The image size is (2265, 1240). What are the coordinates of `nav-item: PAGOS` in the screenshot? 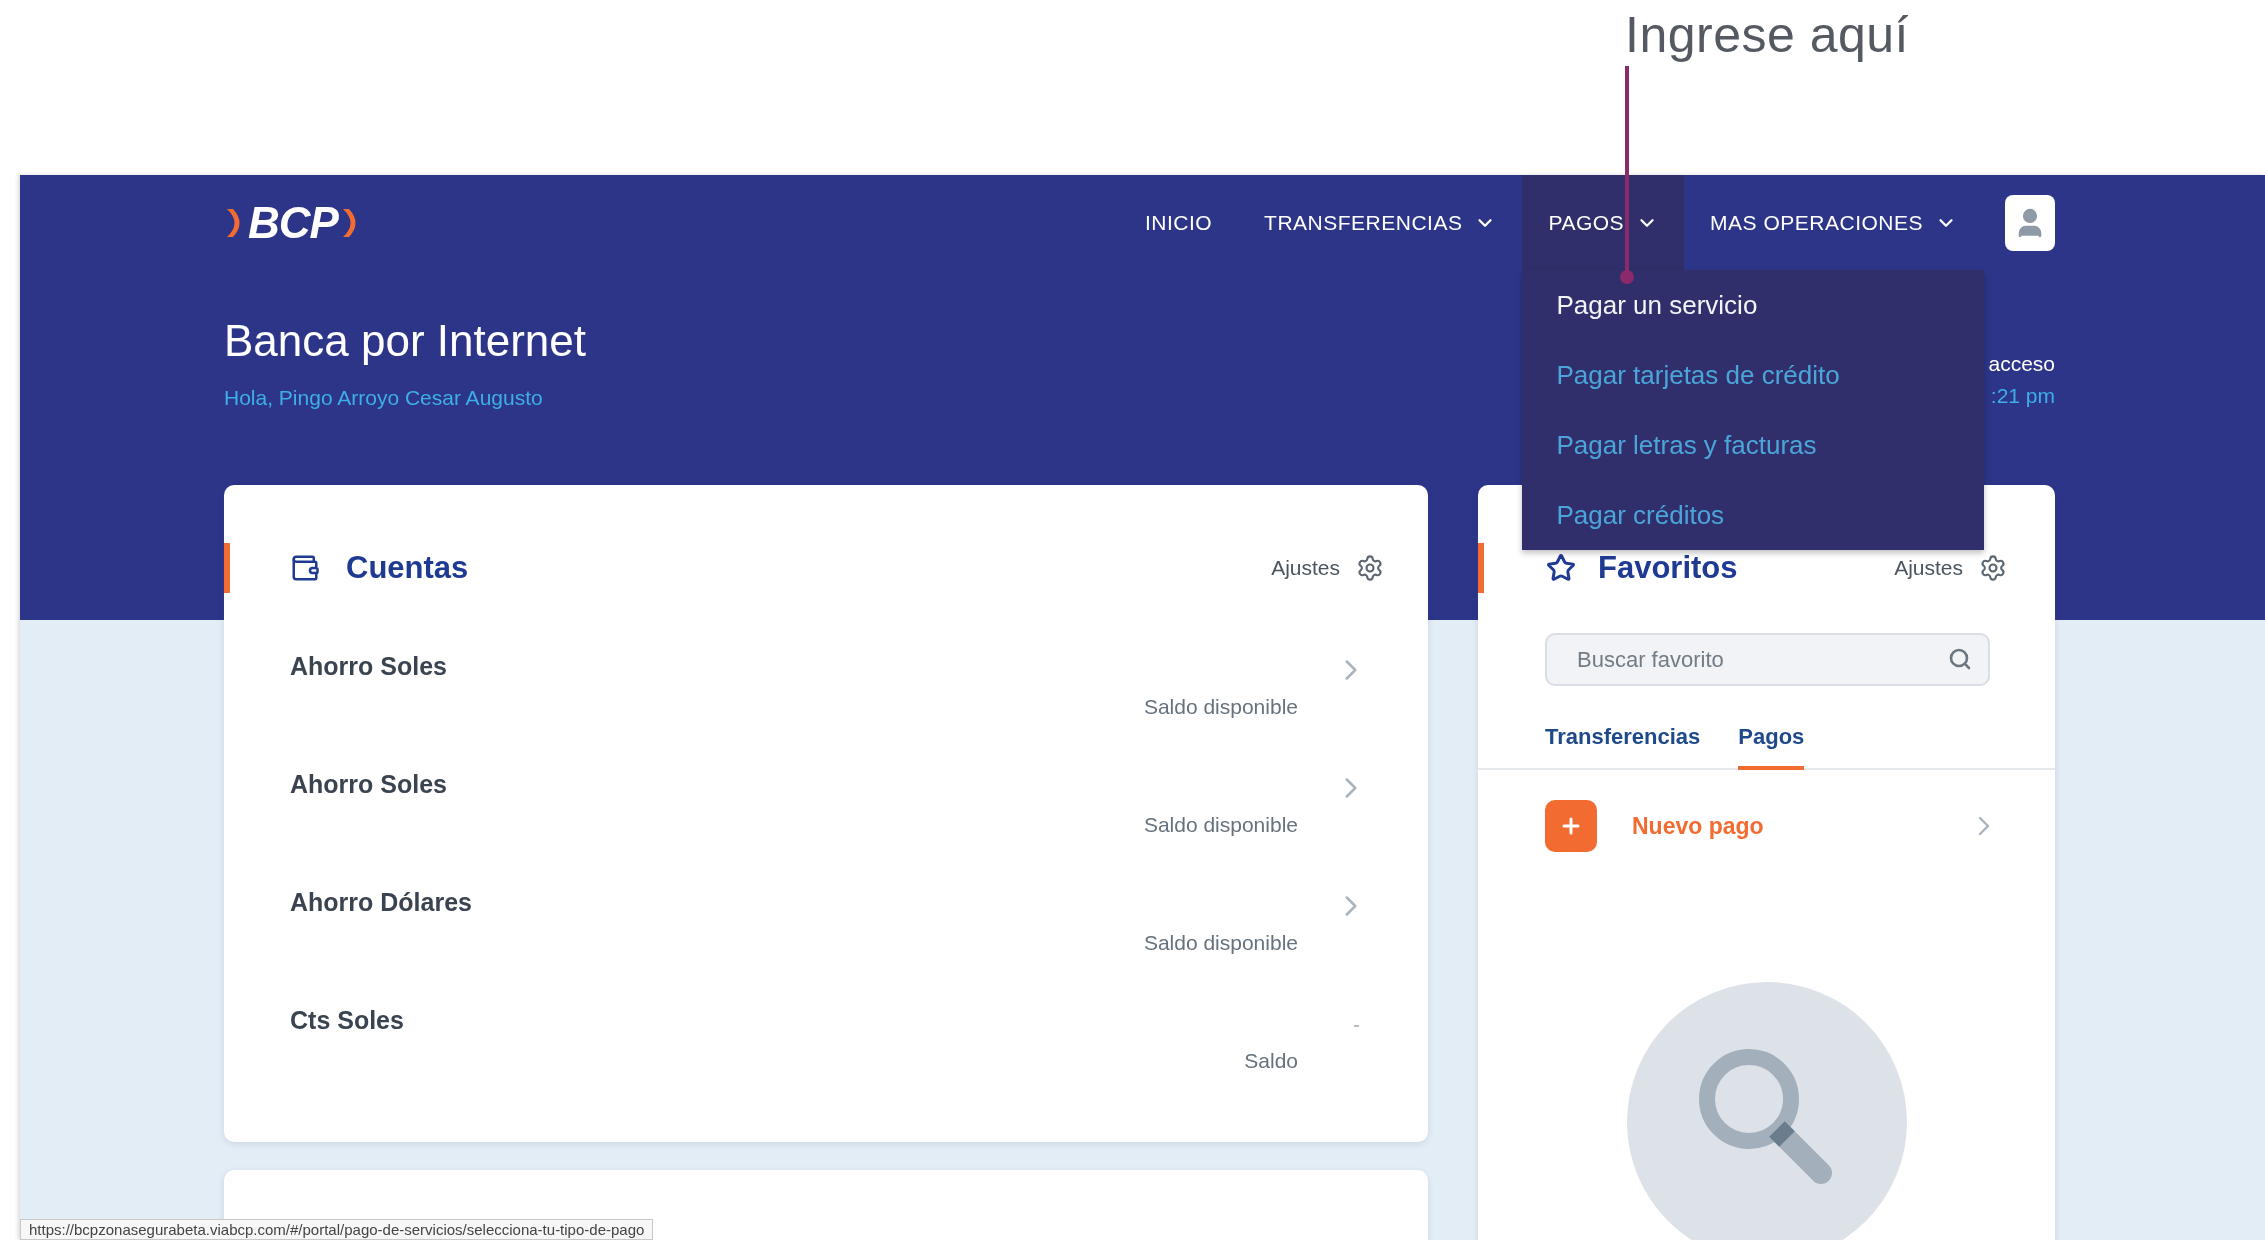 It's located at (1603, 222).